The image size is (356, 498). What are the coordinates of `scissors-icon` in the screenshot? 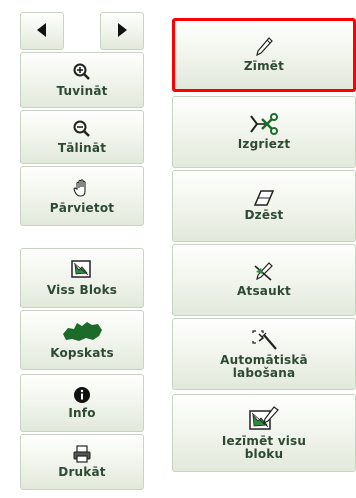 It's located at (264, 124).